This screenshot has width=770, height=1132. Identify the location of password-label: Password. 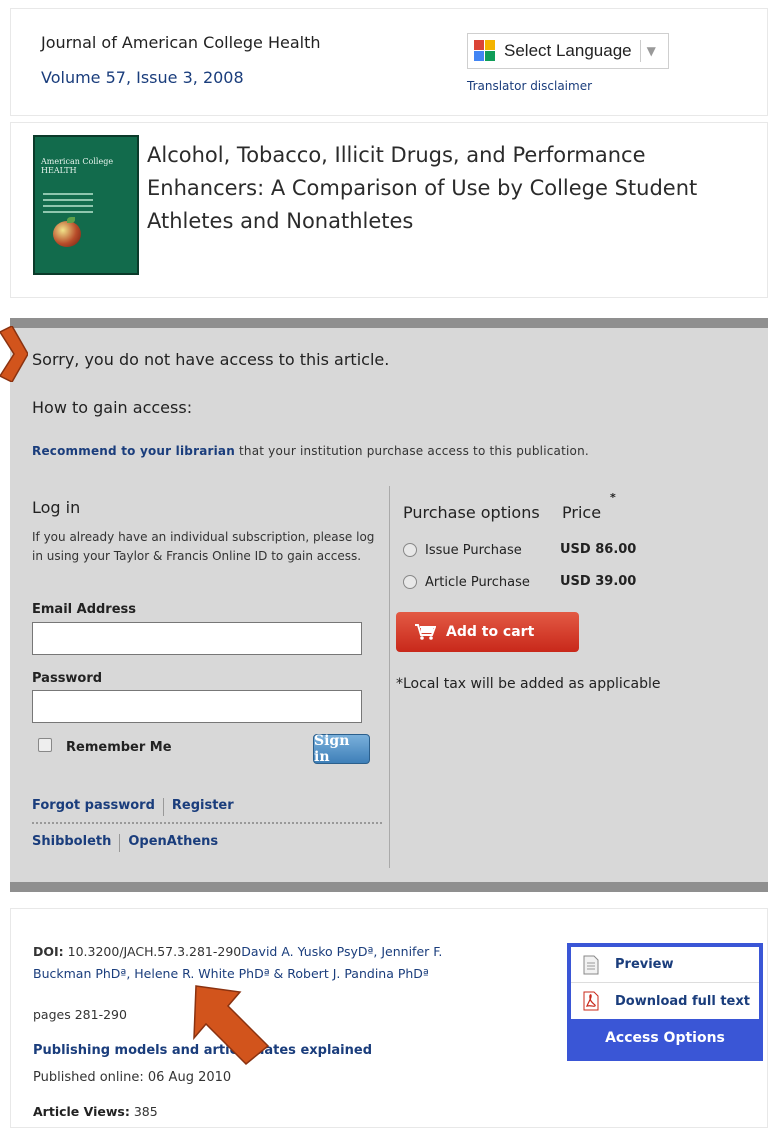
(67, 678).